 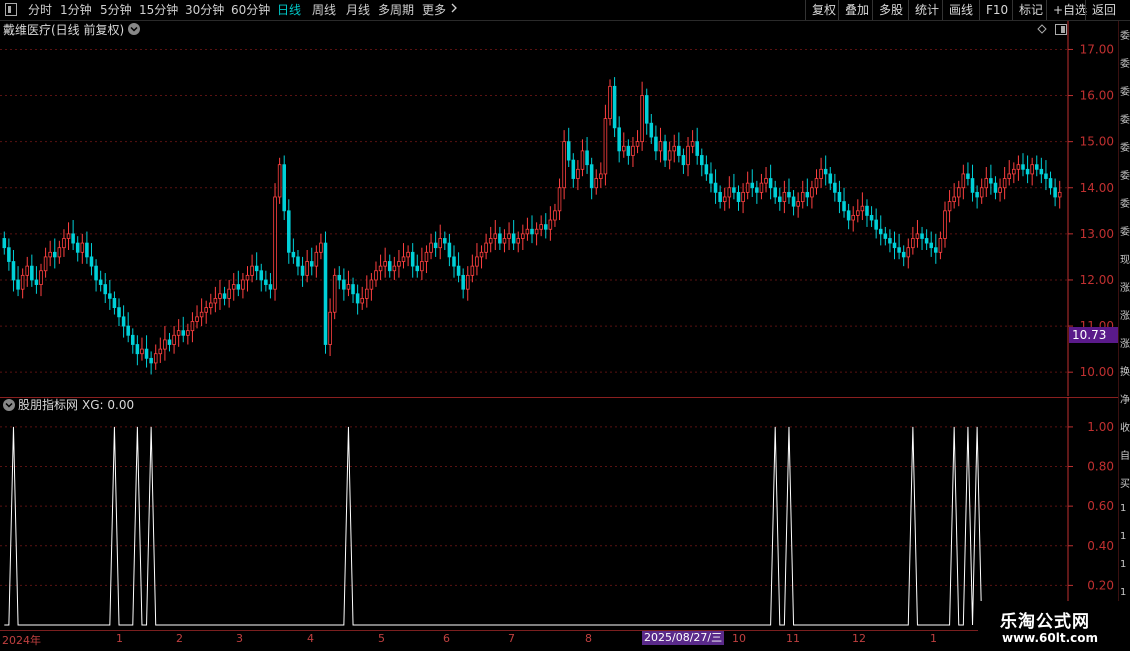 I want to click on tab-15min: 15分钟, so click(x=158, y=10).